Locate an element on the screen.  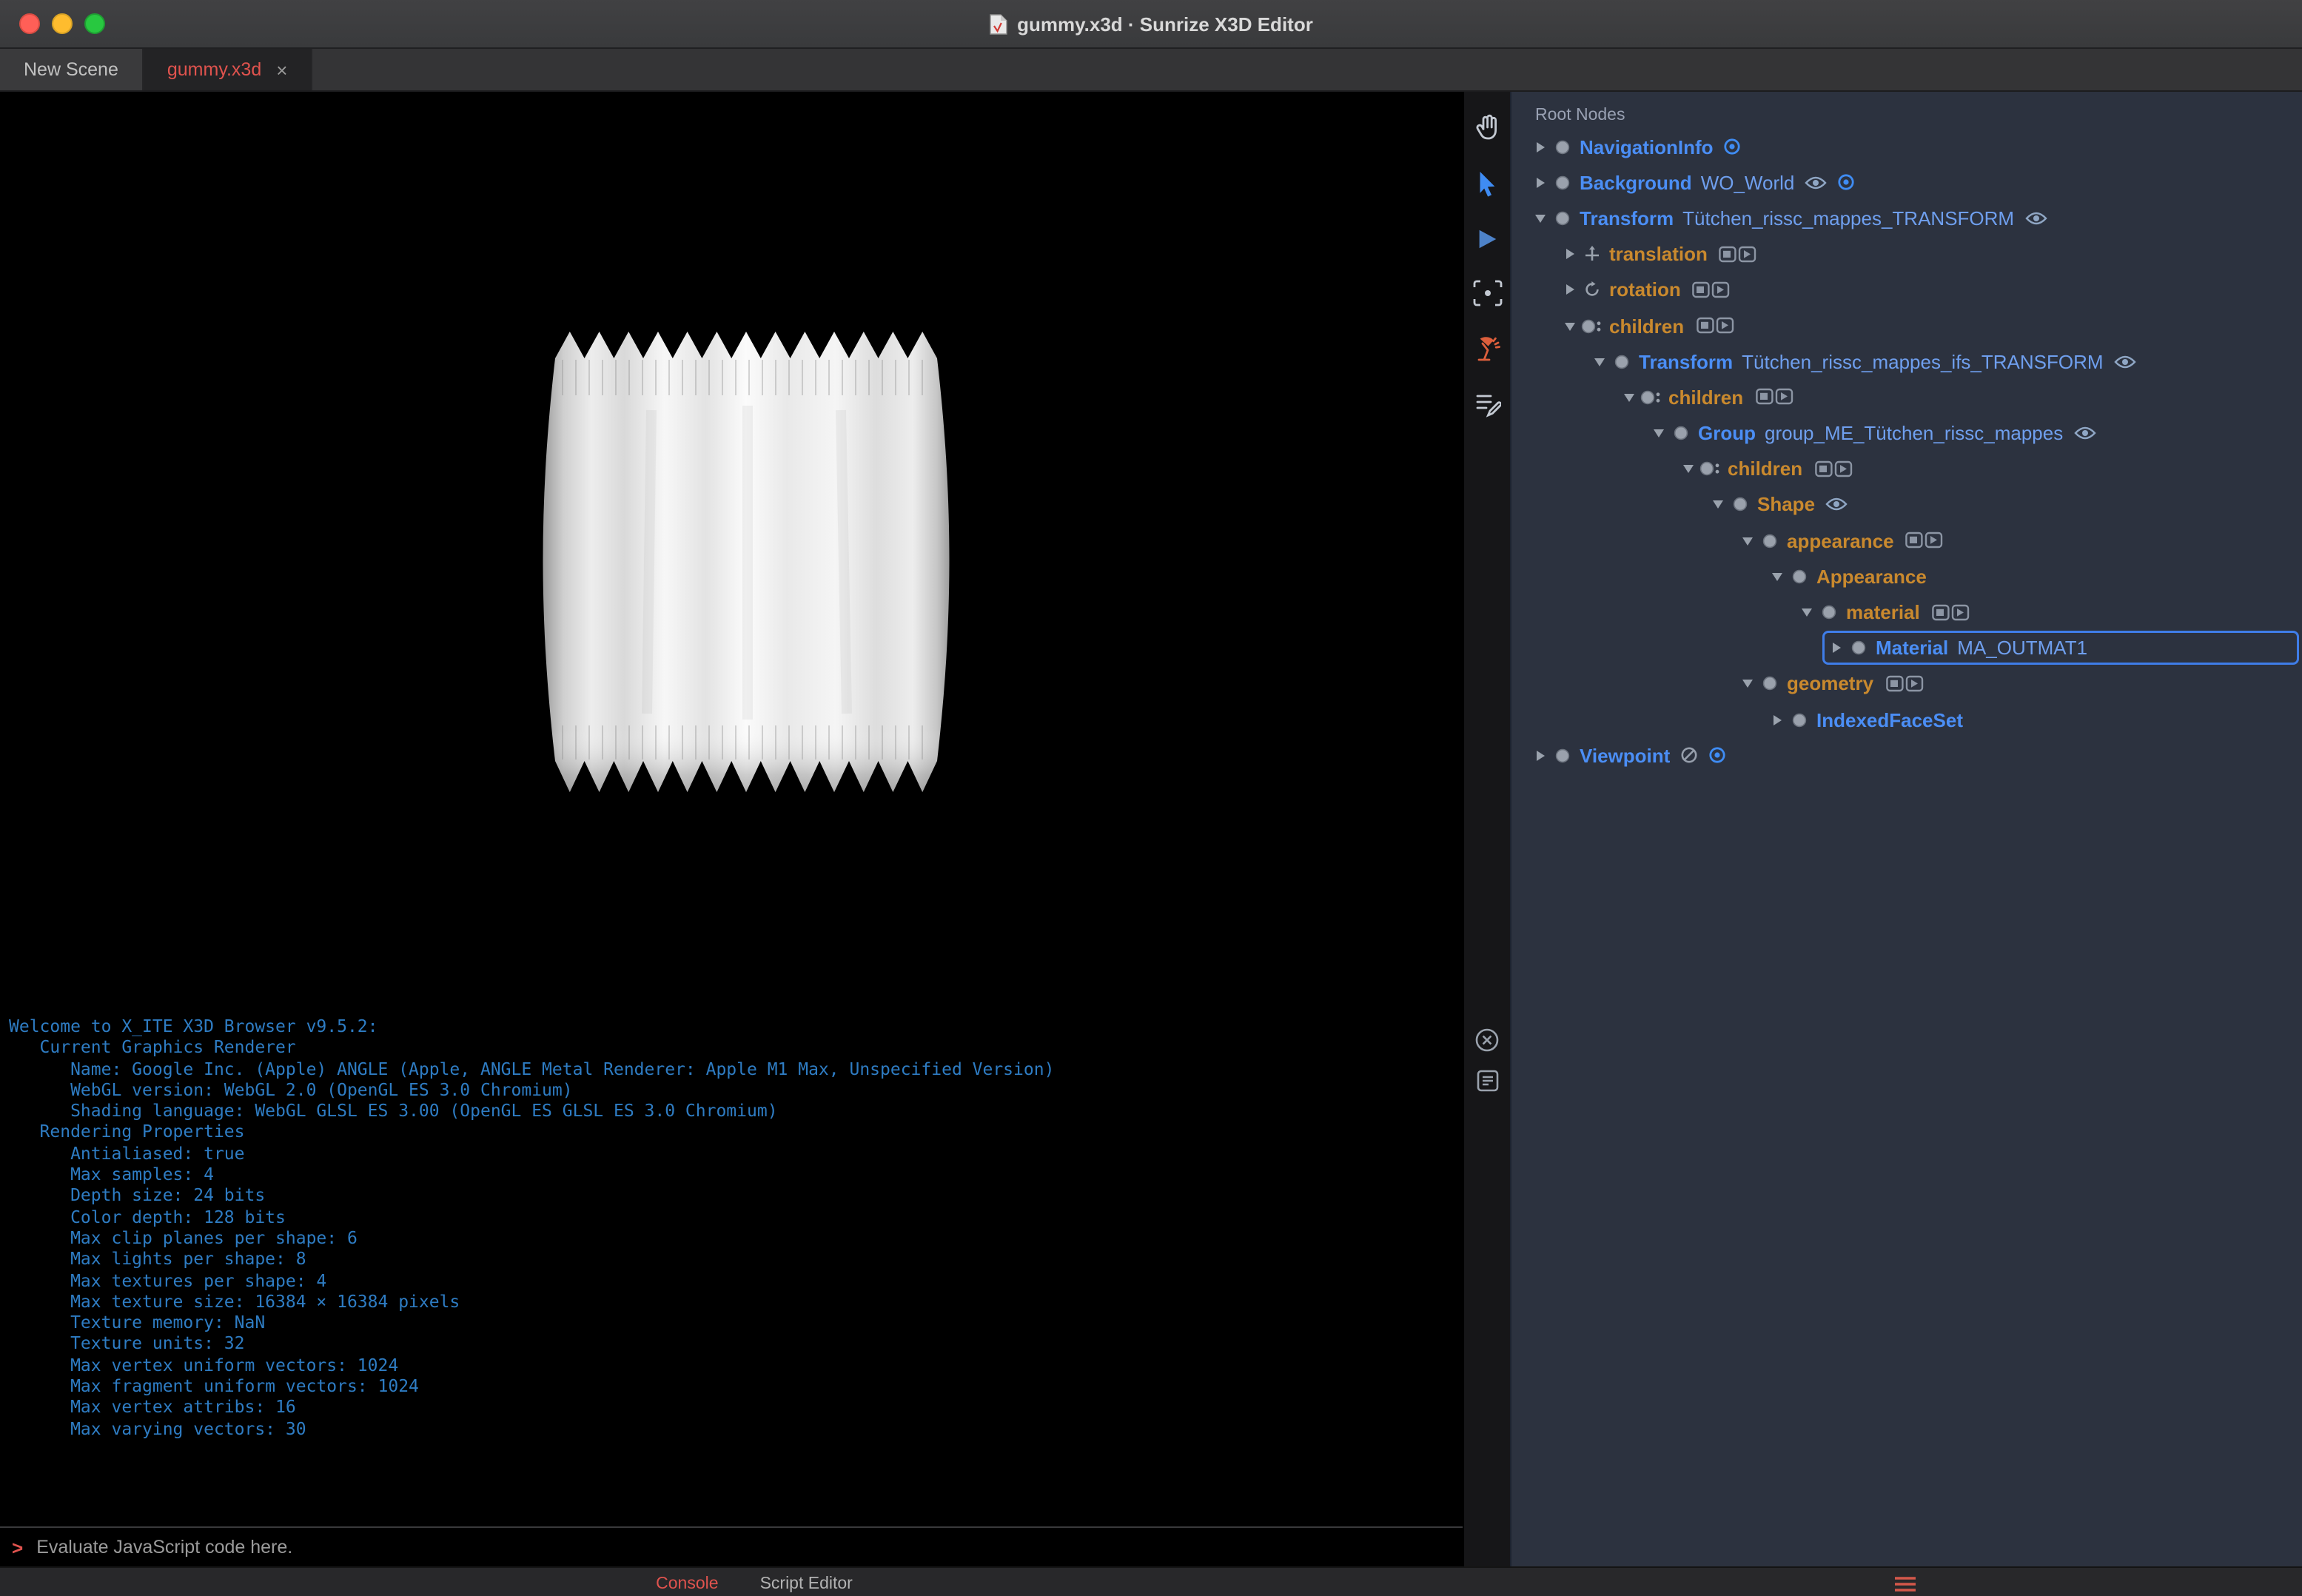
outline-row: IndexedFaceSet is located at coordinates (1906, 719).